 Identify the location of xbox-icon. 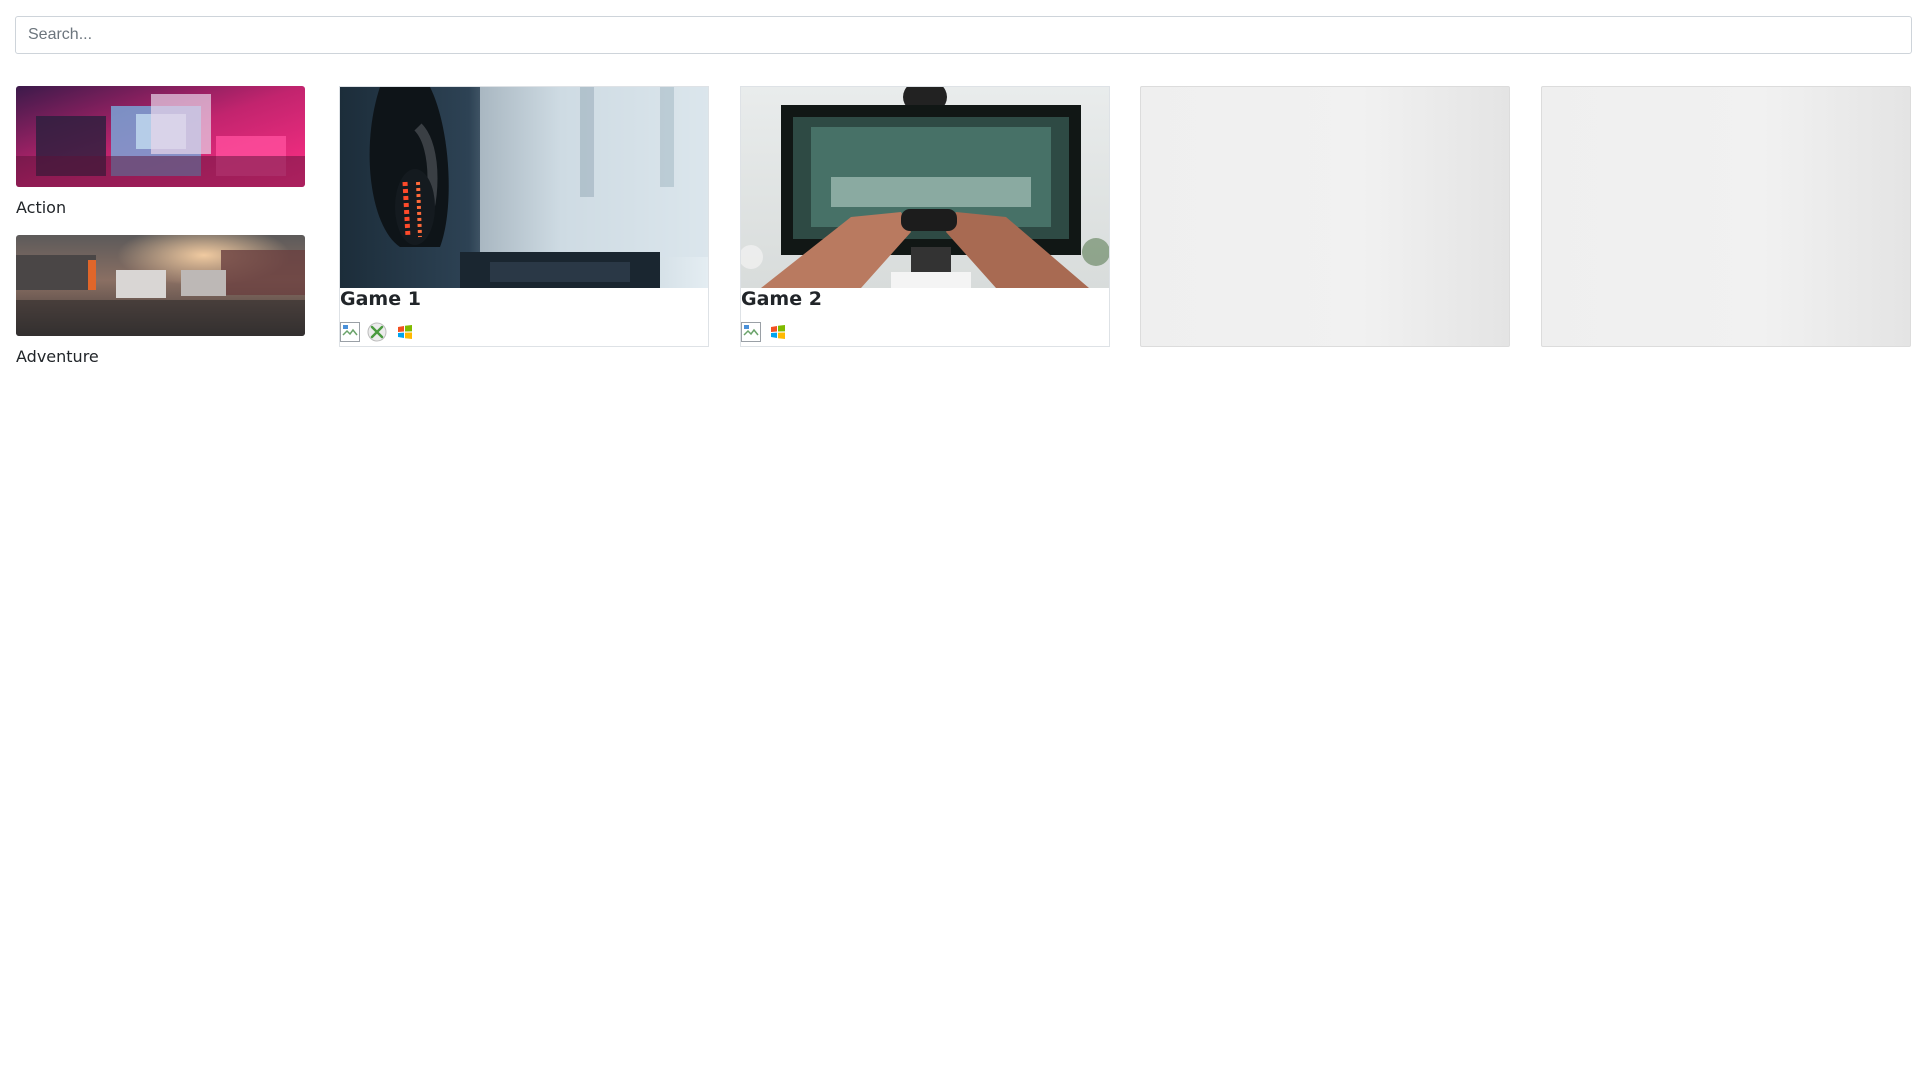
(377, 332).